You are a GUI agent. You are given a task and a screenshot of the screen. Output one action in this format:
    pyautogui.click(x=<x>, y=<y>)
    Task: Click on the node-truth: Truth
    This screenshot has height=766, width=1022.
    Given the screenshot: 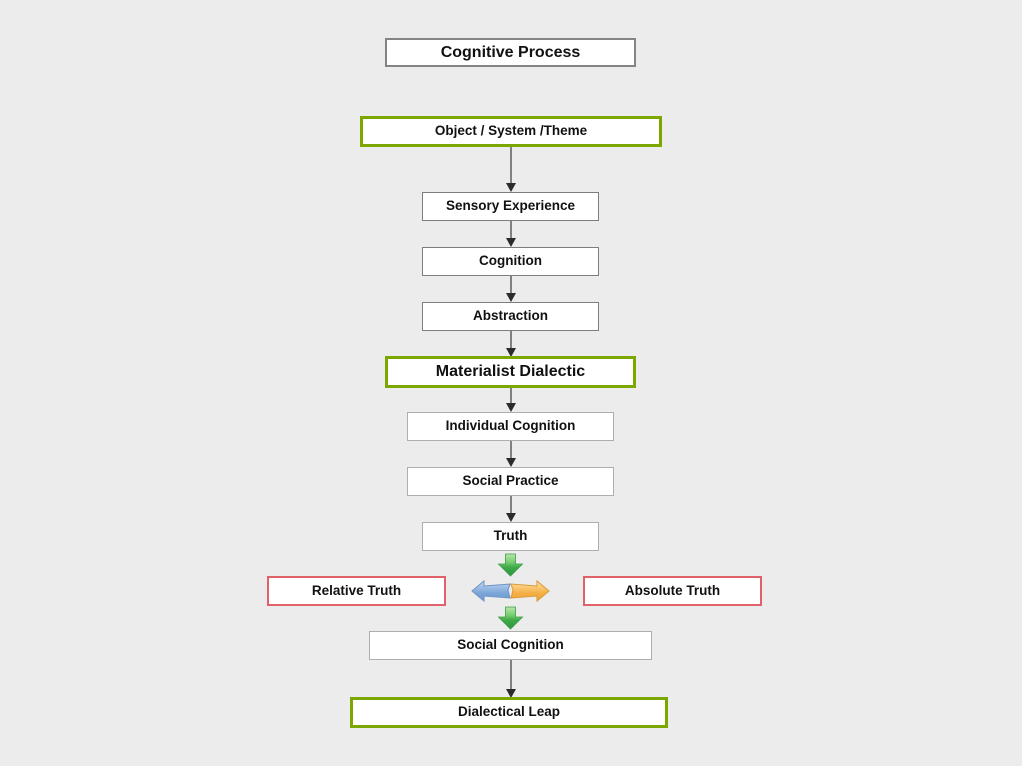 What is the action you would take?
    pyautogui.click(x=510, y=536)
    